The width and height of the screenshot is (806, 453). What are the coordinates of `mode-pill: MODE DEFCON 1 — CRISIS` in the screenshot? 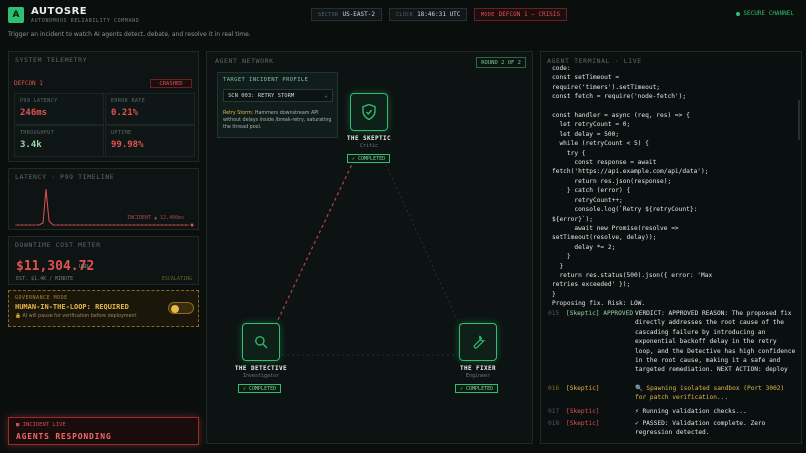 It's located at (521, 14).